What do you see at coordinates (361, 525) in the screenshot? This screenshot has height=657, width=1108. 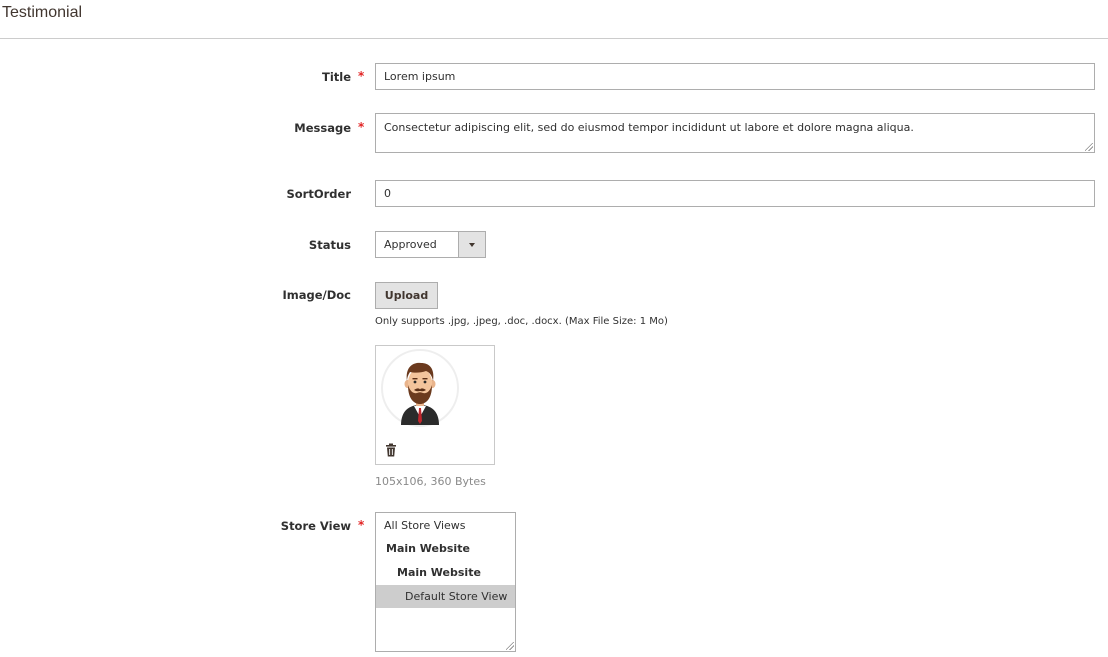 I see `store-view-required-marker: *` at bounding box center [361, 525].